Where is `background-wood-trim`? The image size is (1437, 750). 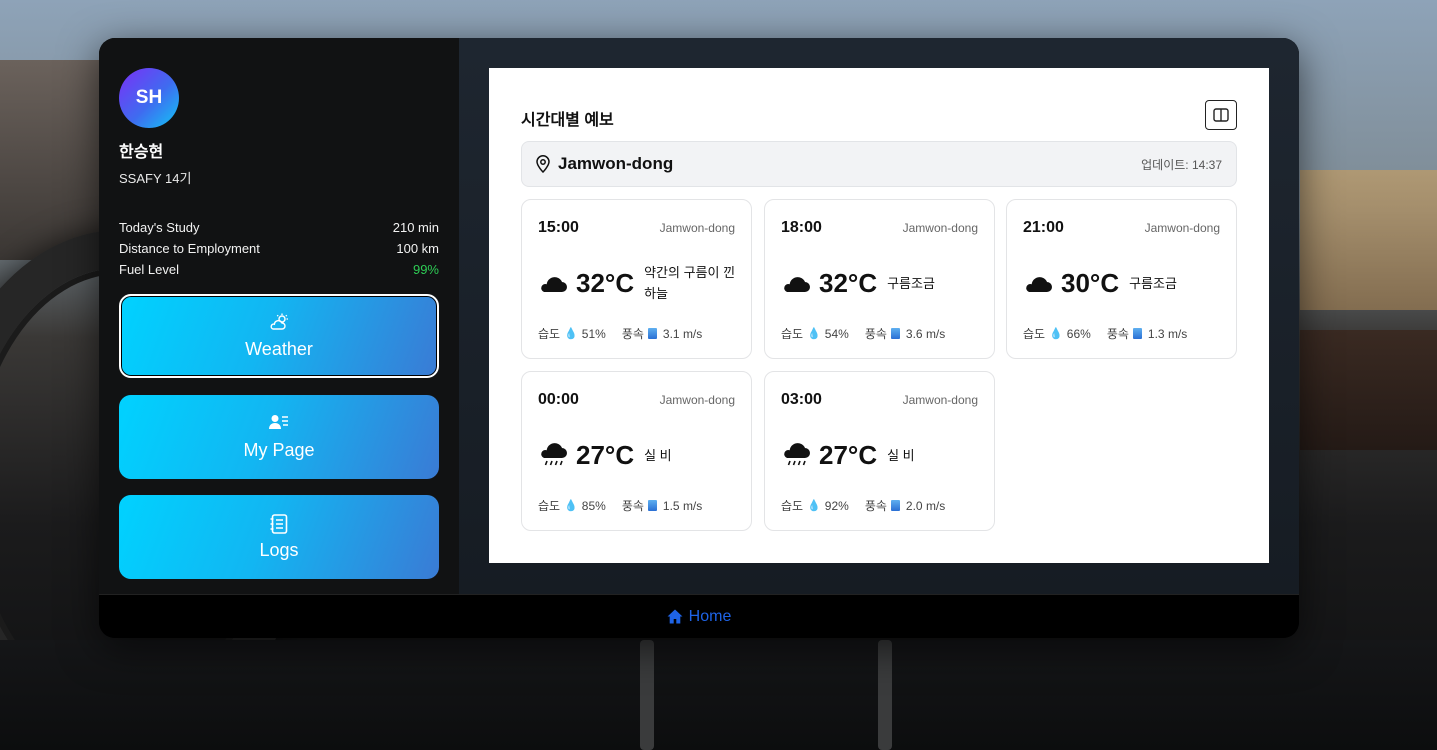 background-wood-trim is located at coordinates (1368, 390).